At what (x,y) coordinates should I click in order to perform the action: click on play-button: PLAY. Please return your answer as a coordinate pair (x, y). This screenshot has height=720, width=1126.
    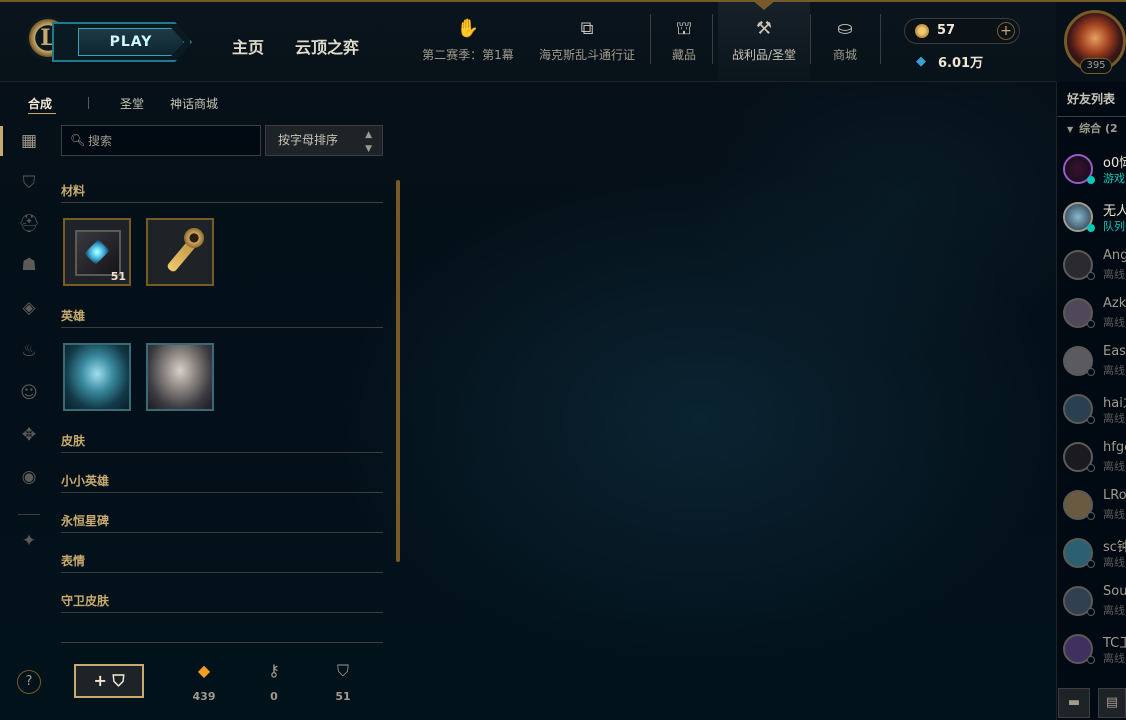
    Looking at the image, I should click on (122, 42).